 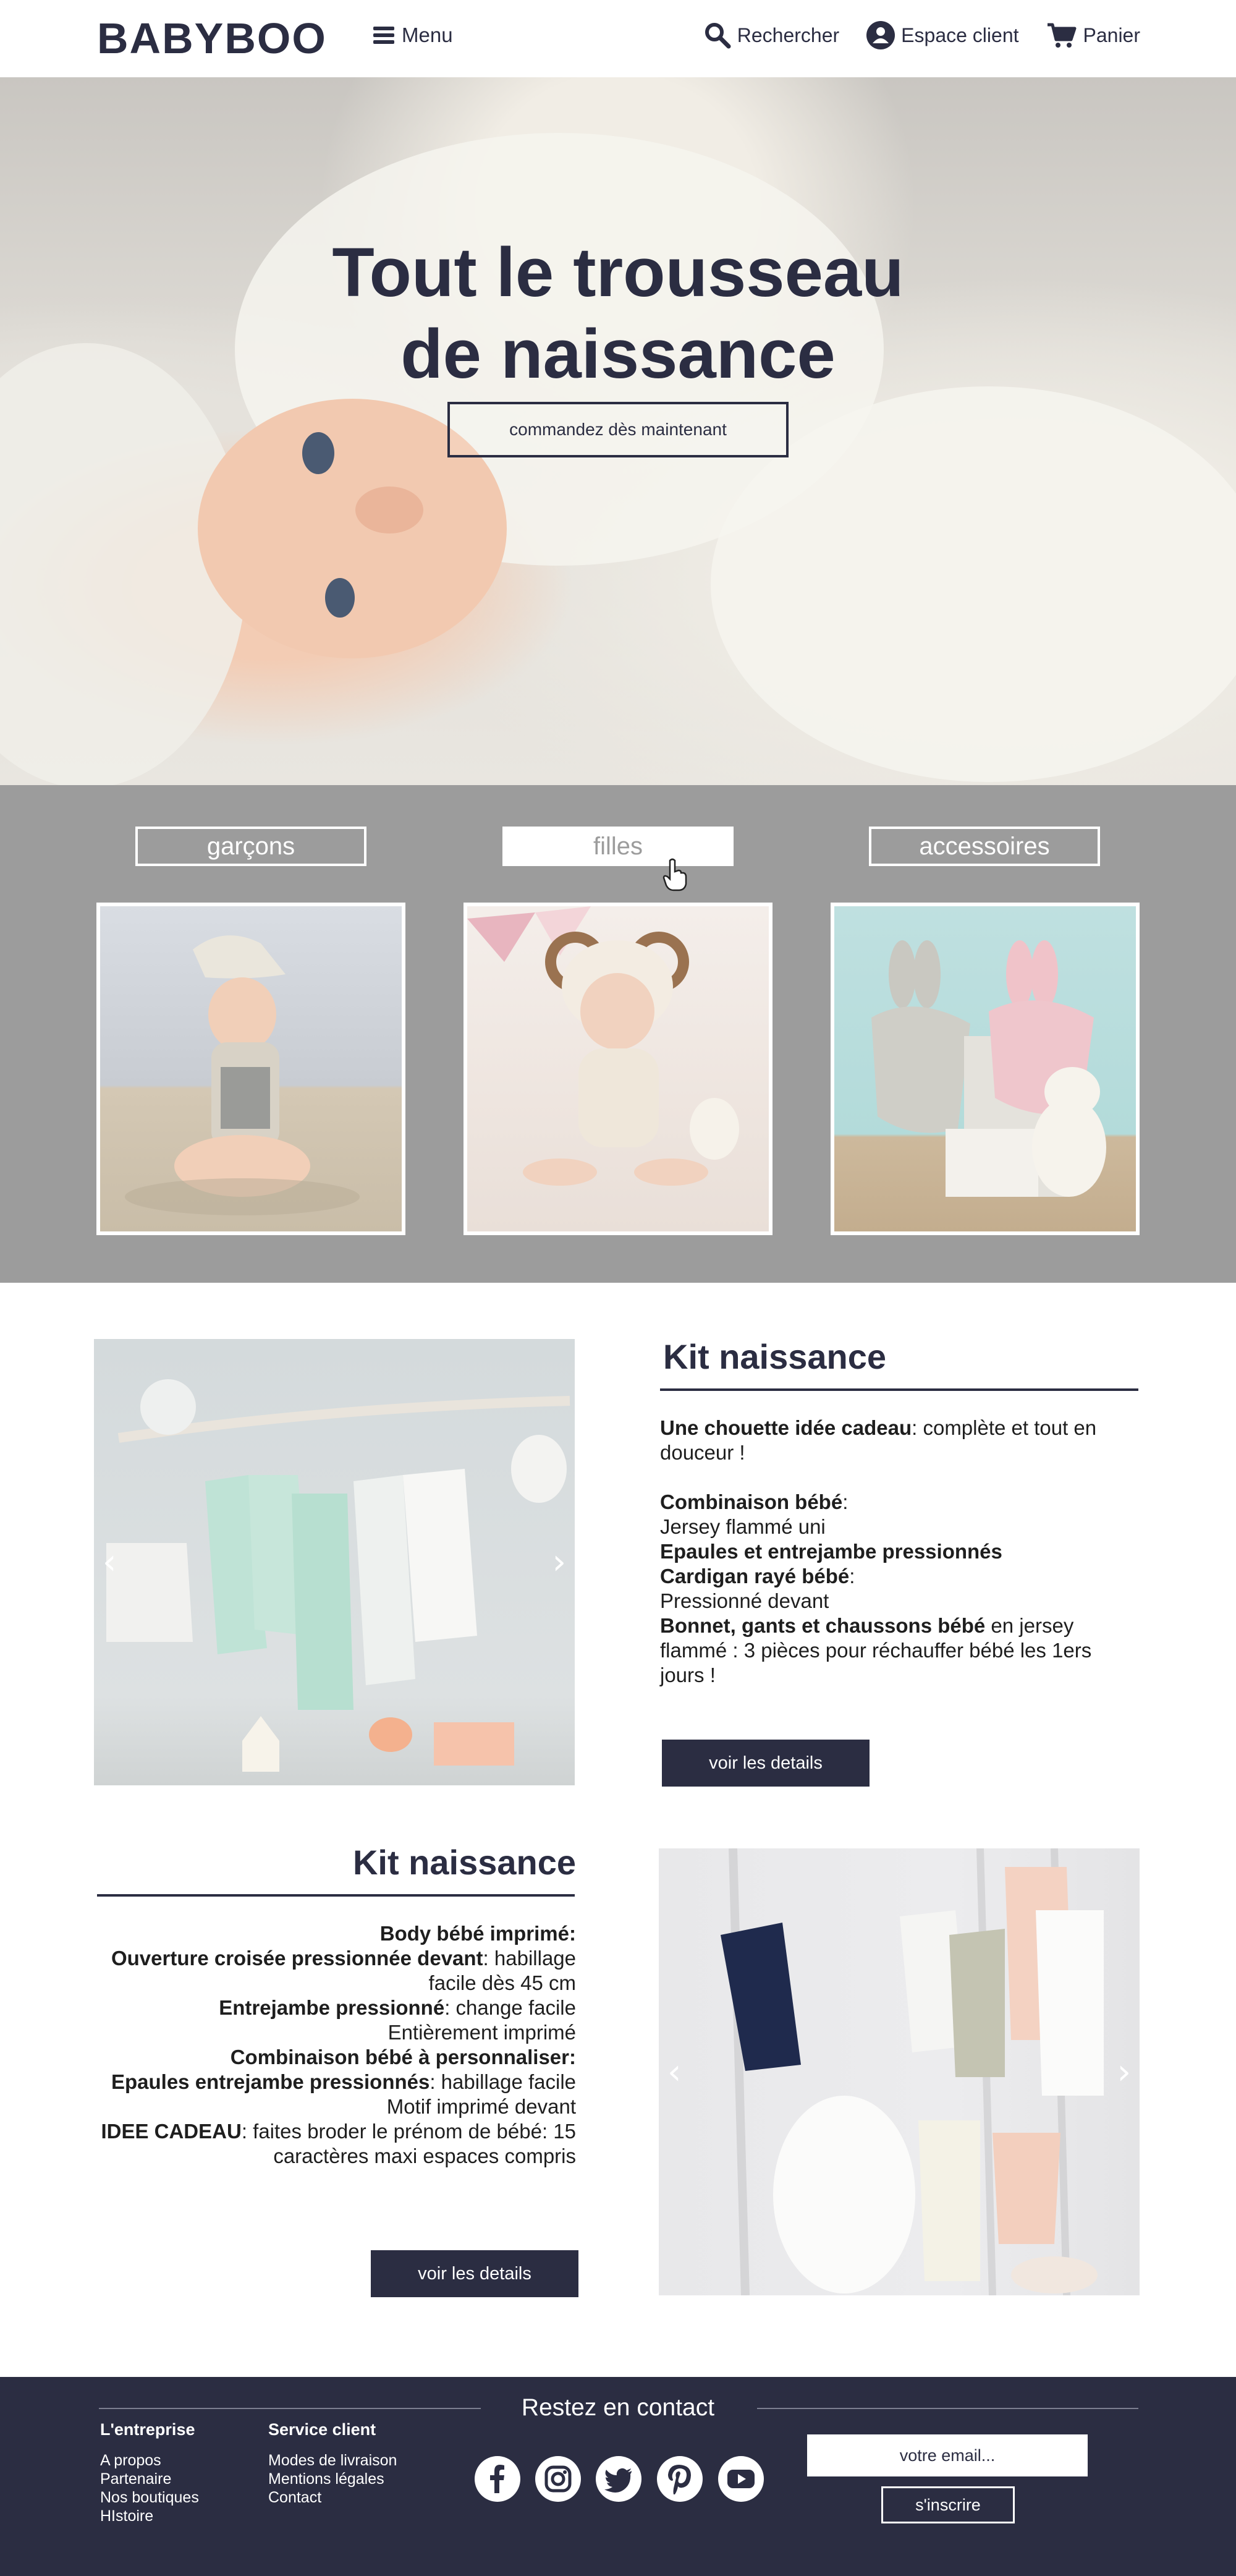 I want to click on kit2-photo, so click(x=913, y=2071).